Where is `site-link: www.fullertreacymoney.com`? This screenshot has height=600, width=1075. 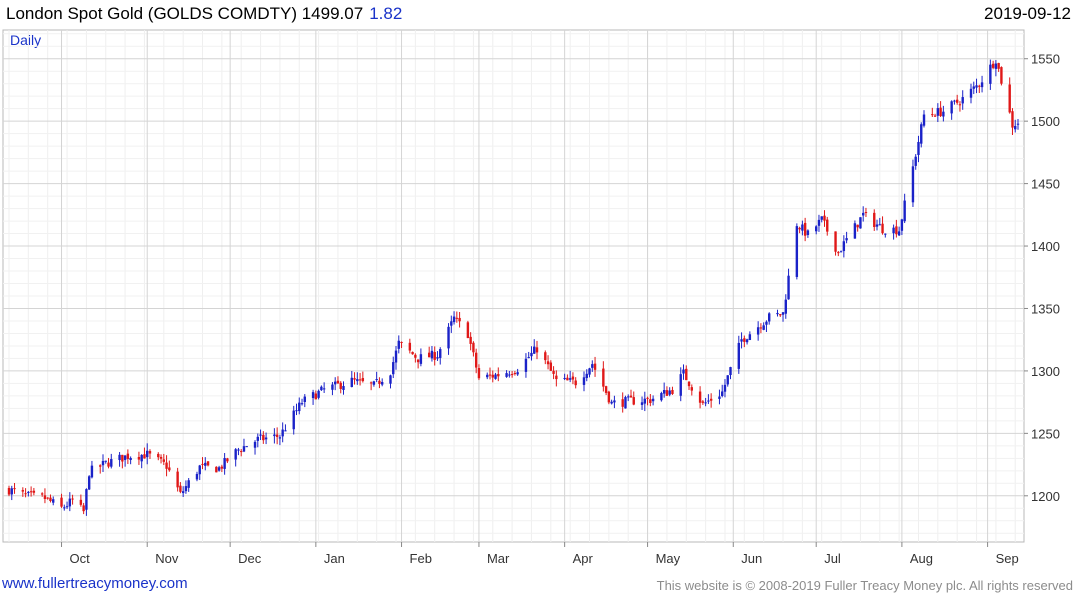 site-link: www.fullertreacymoney.com is located at coordinates (95, 583).